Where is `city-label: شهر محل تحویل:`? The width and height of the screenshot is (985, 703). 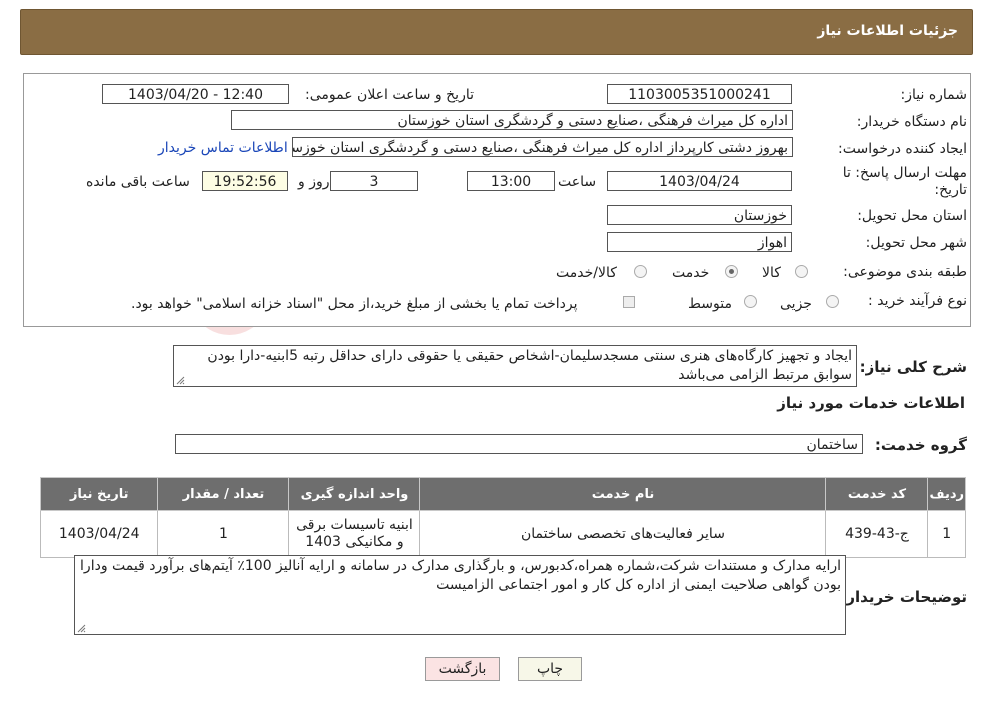
city-label: شهر محل تحویل: is located at coordinates (916, 243).